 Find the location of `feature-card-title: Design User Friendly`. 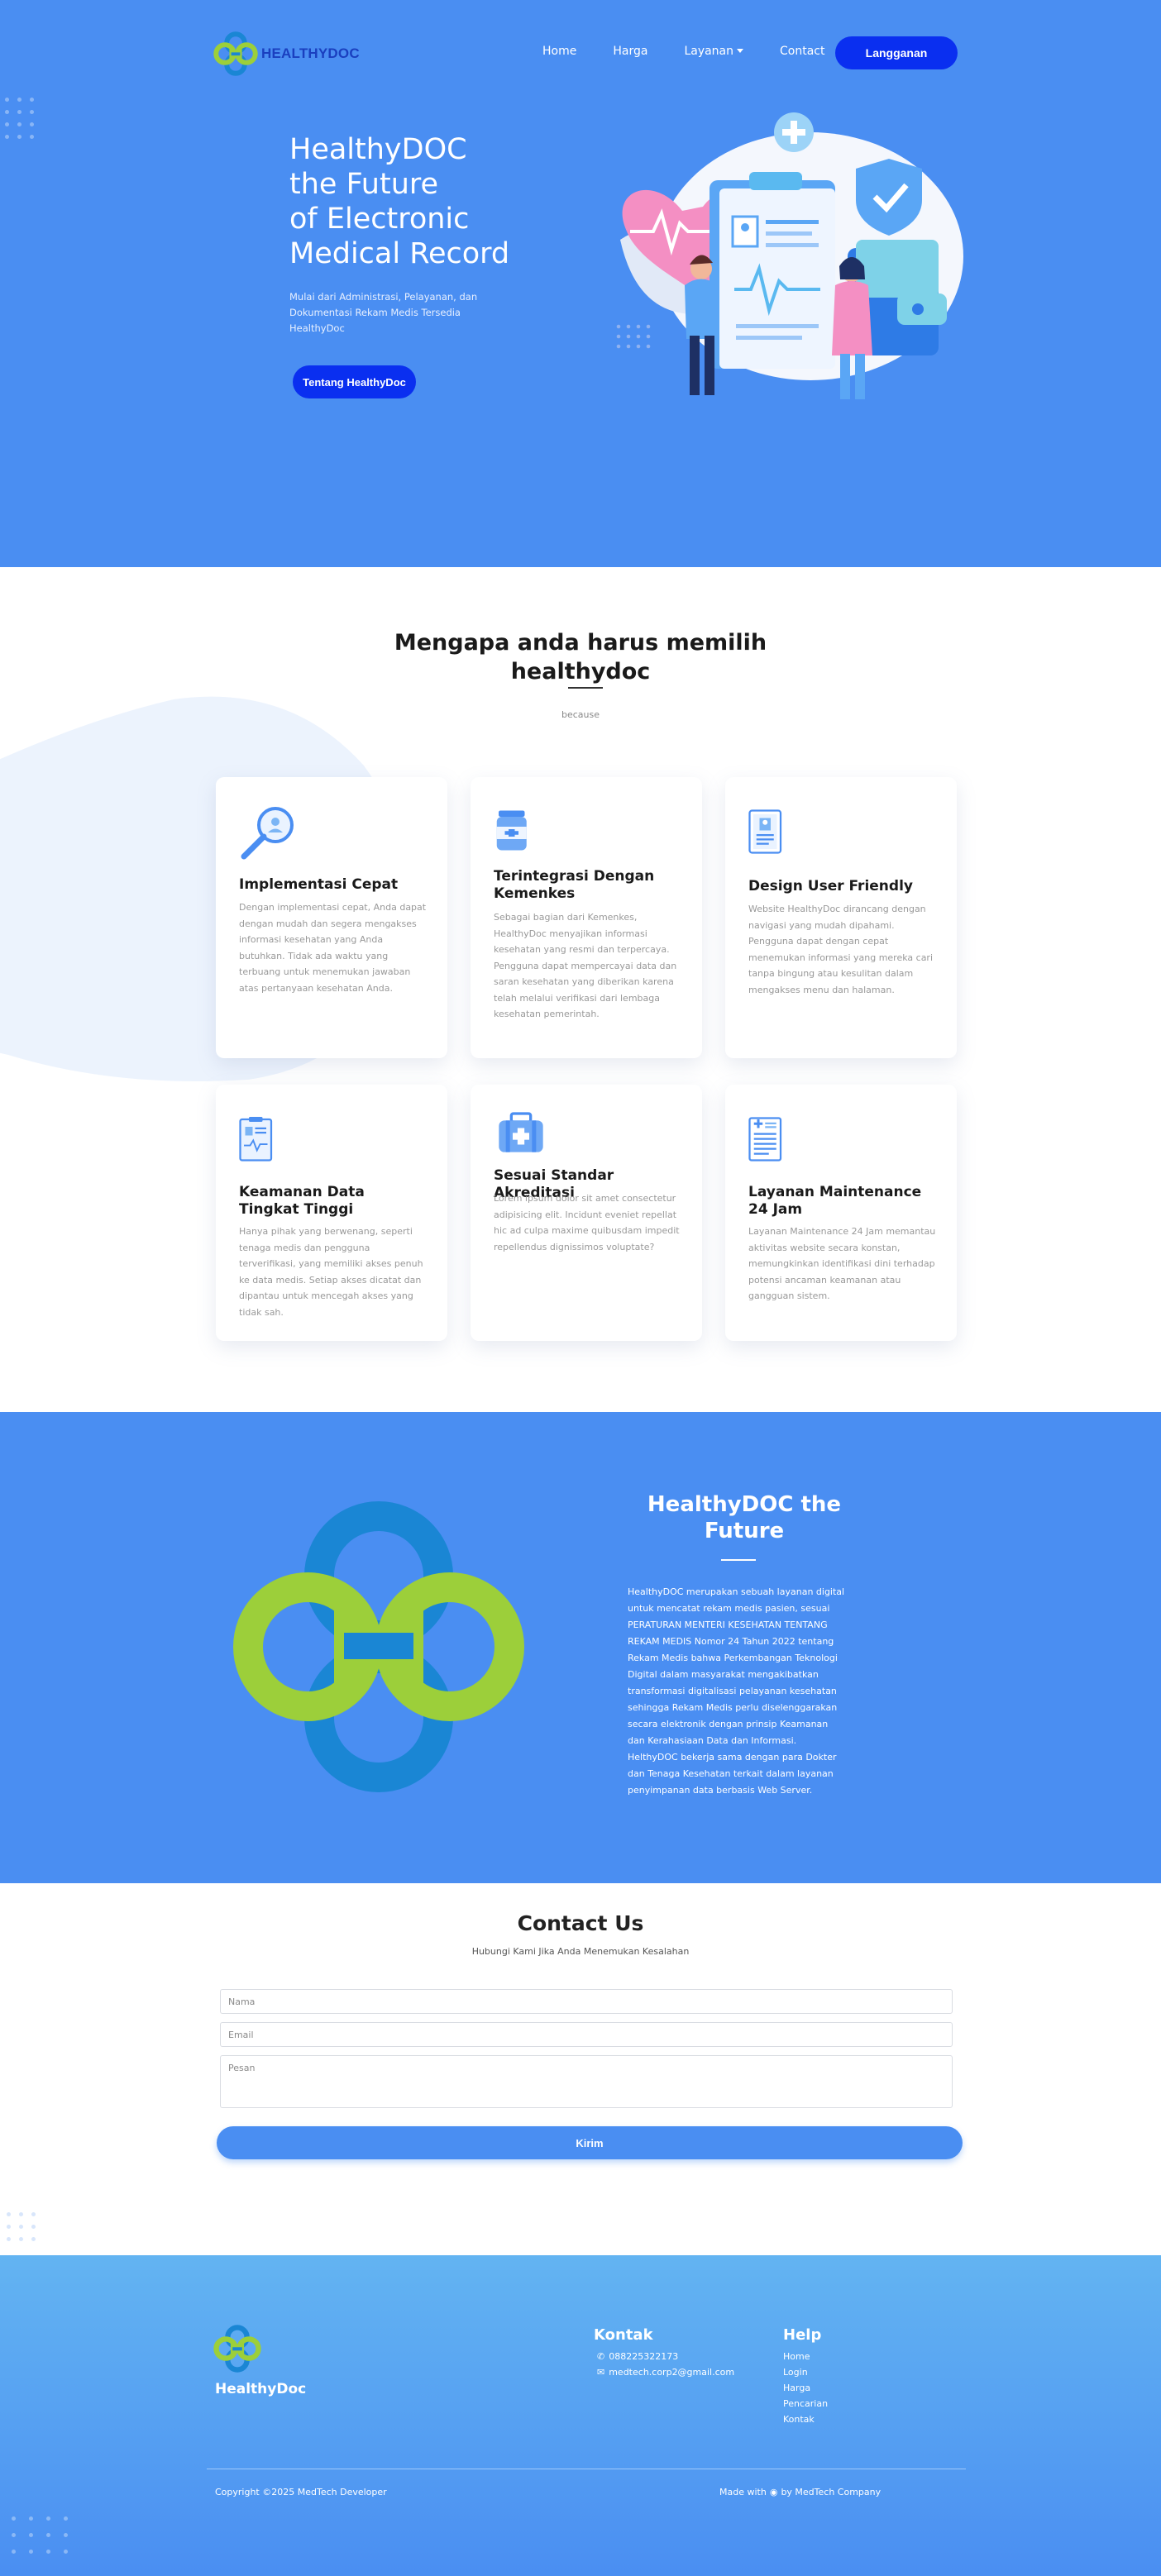

feature-card-title: Design User Friendly is located at coordinates (830, 886).